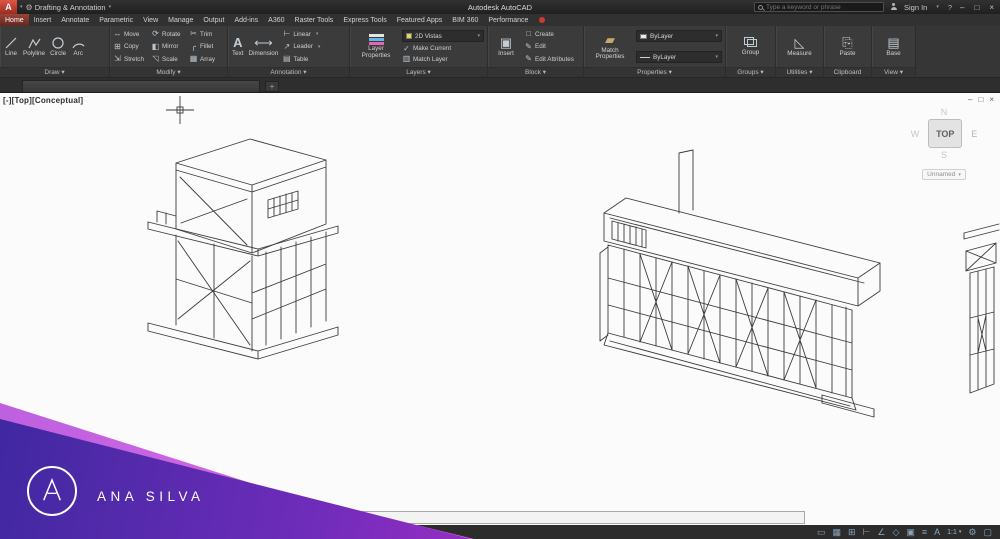 The width and height of the screenshot is (1000, 539). I want to click on rotate-button: ⟳ Rotate, so click(168, 34).